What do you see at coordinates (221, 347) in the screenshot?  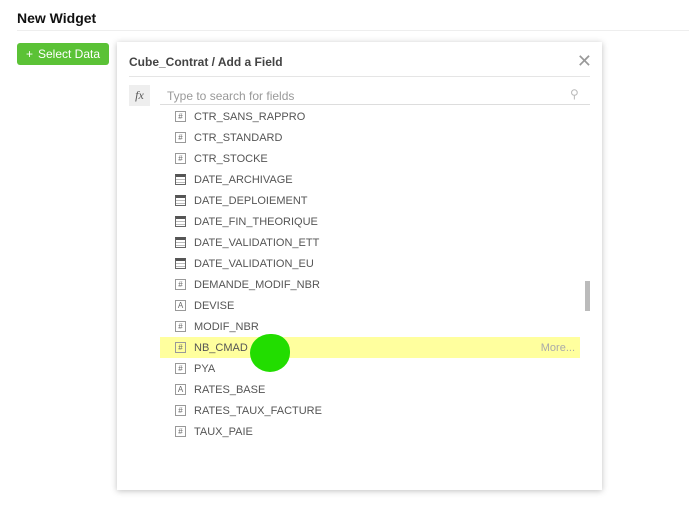 I see `field-name: NB_CMAD` at bounding box center [221, 347].